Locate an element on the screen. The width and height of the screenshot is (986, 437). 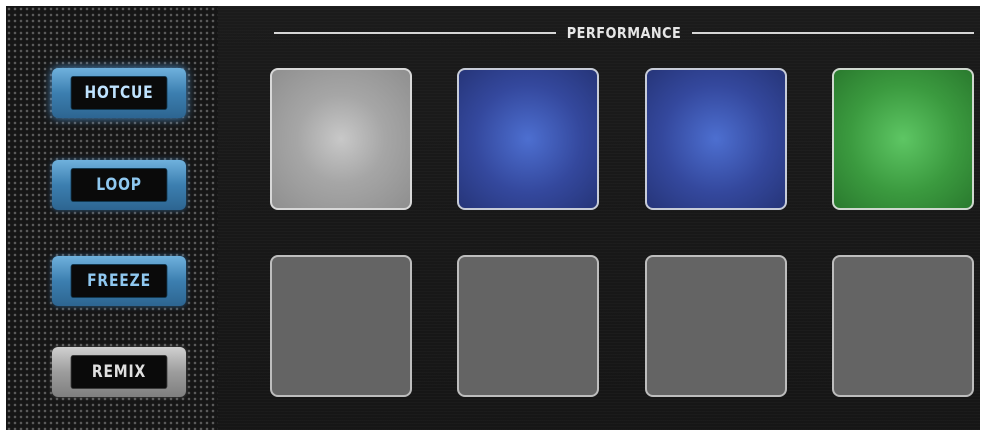
hotcue-mode-button: HOTCUE is located at coordinates (119, 93).